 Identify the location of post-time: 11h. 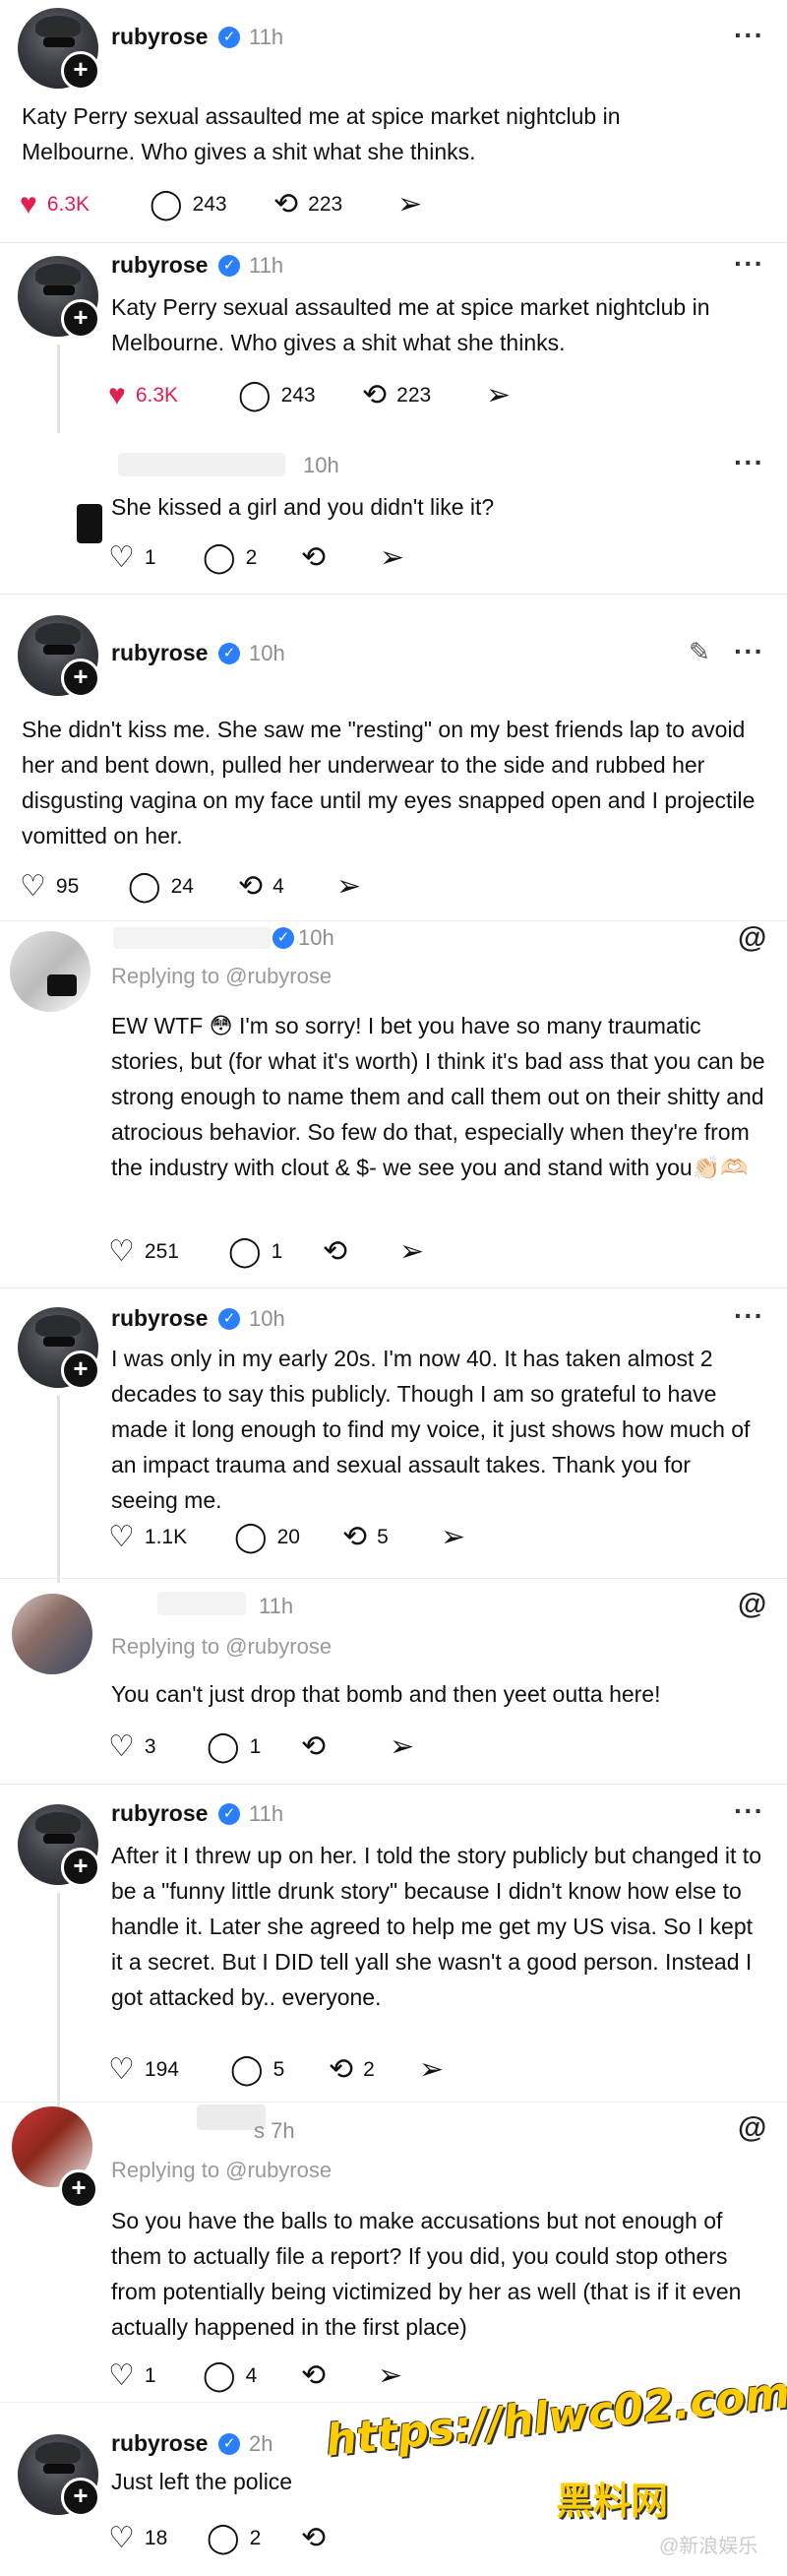
(267, 37).